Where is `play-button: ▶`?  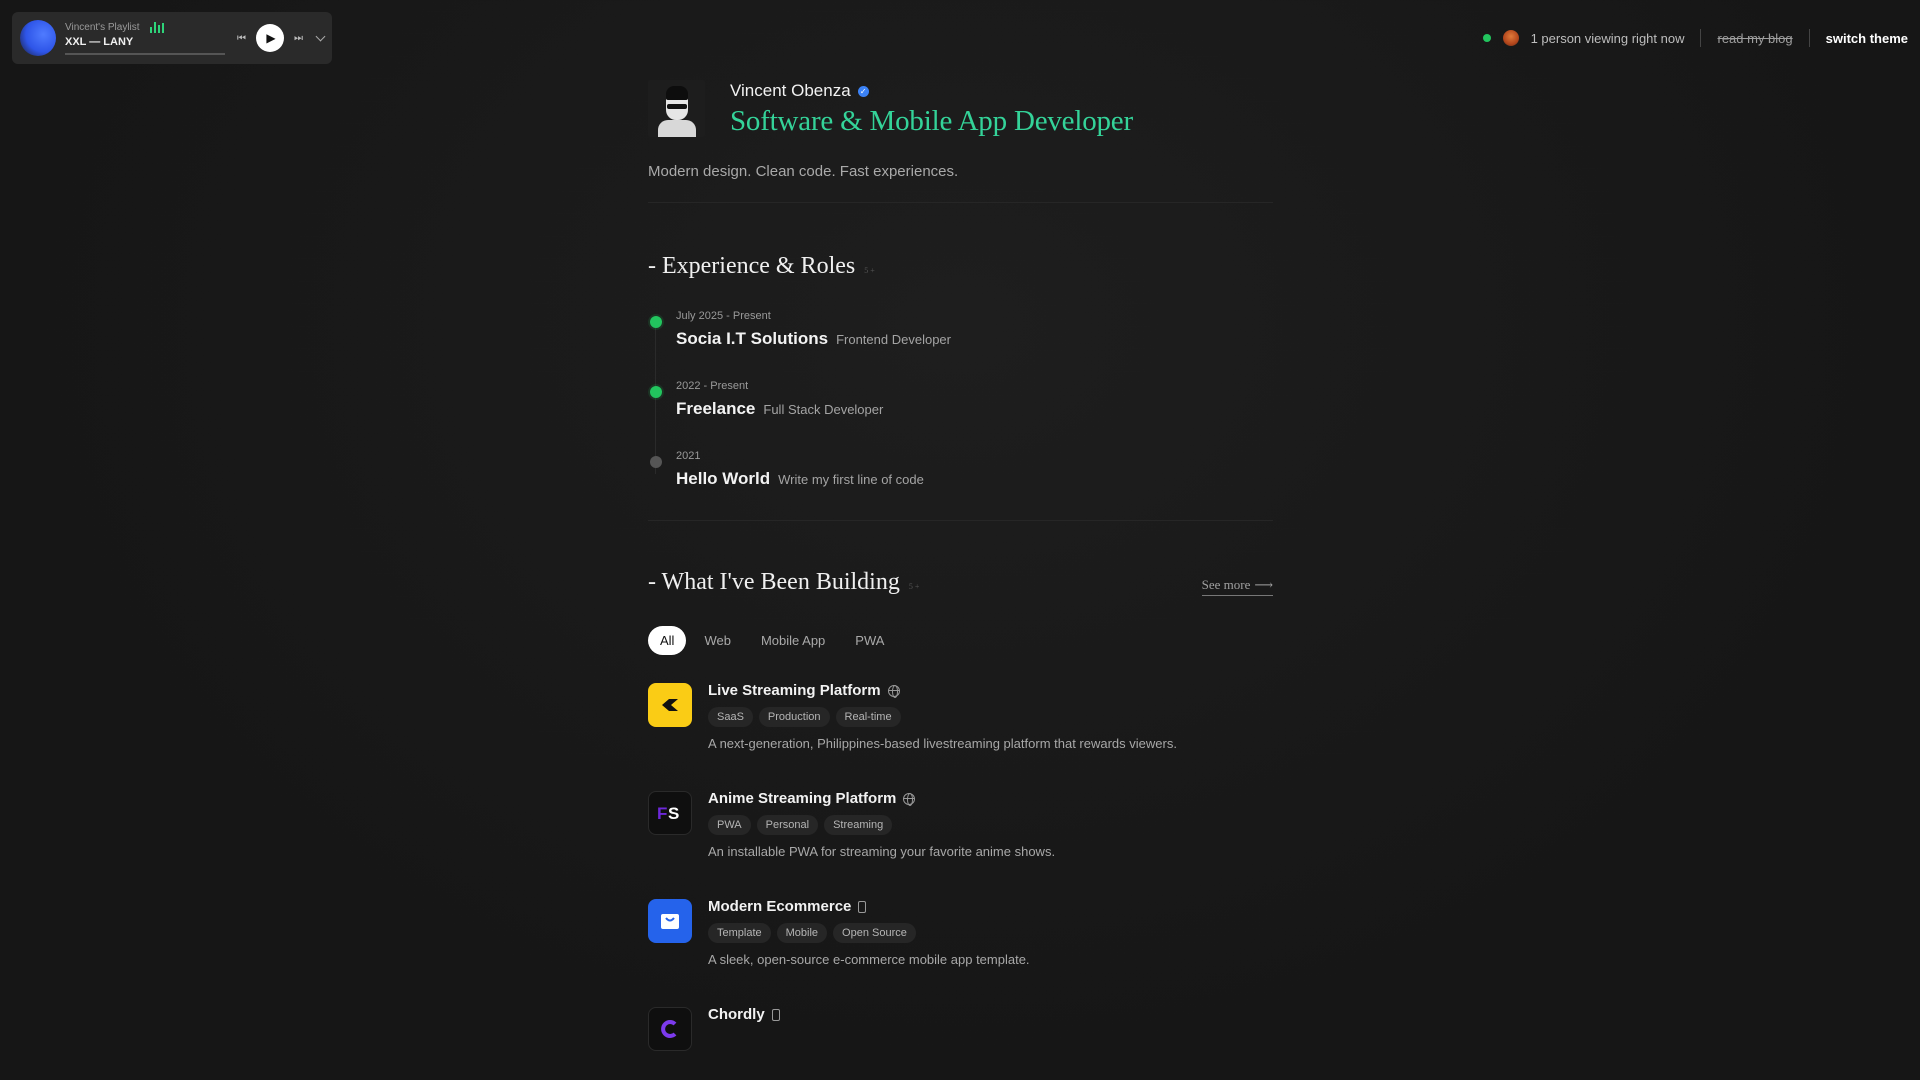 play-button: ▶ is located at coordinates (270, 38).